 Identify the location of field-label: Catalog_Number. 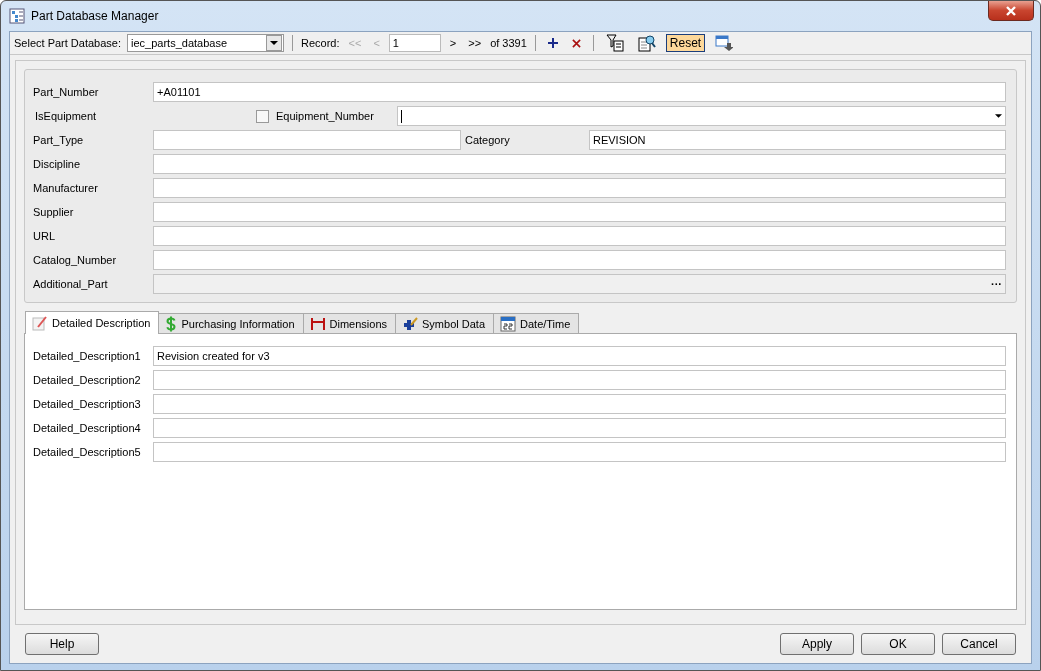
(75, 260).